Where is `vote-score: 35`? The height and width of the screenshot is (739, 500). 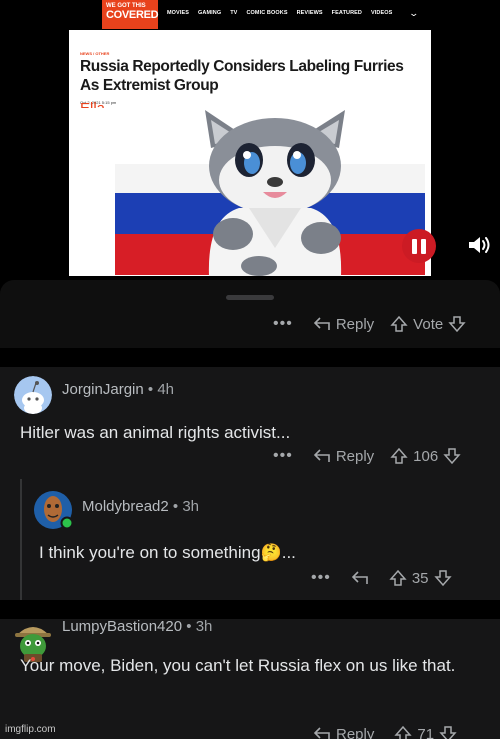 vote-score: 35 is located at coordinates (420, 578).